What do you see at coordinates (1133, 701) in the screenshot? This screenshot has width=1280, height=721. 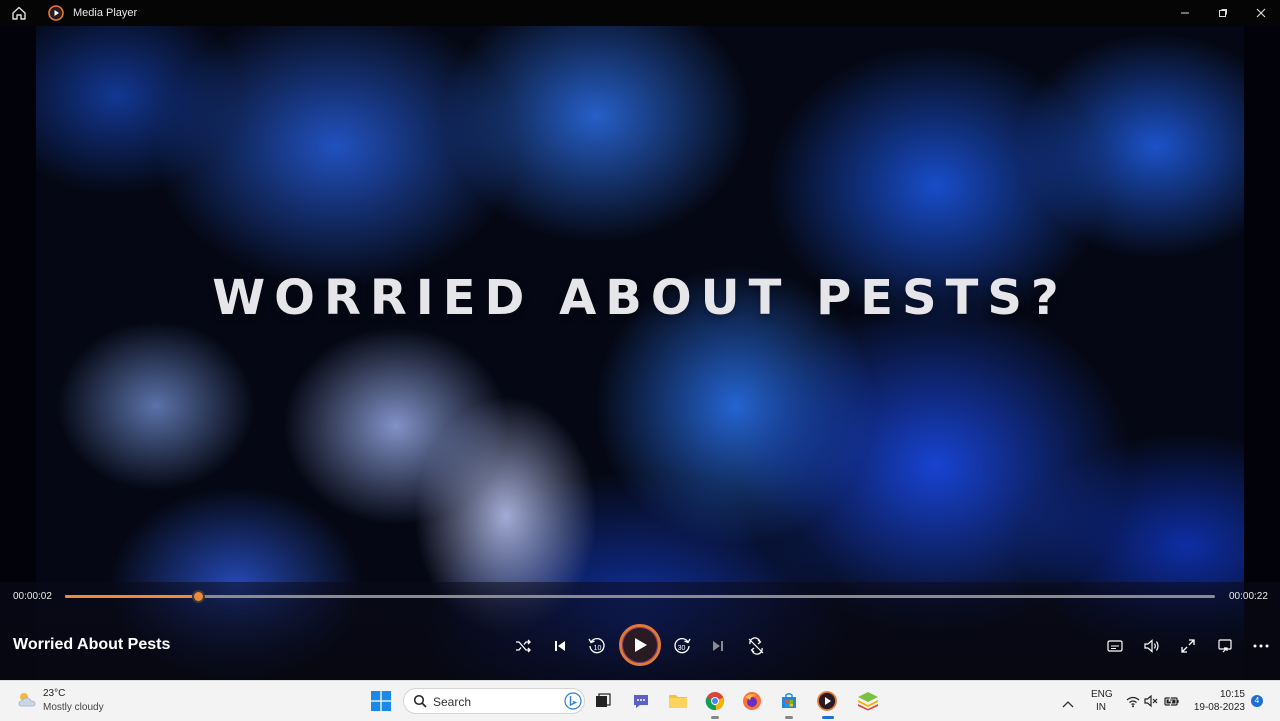 I see `wifi-icon` at bounding box center [1133, 701].